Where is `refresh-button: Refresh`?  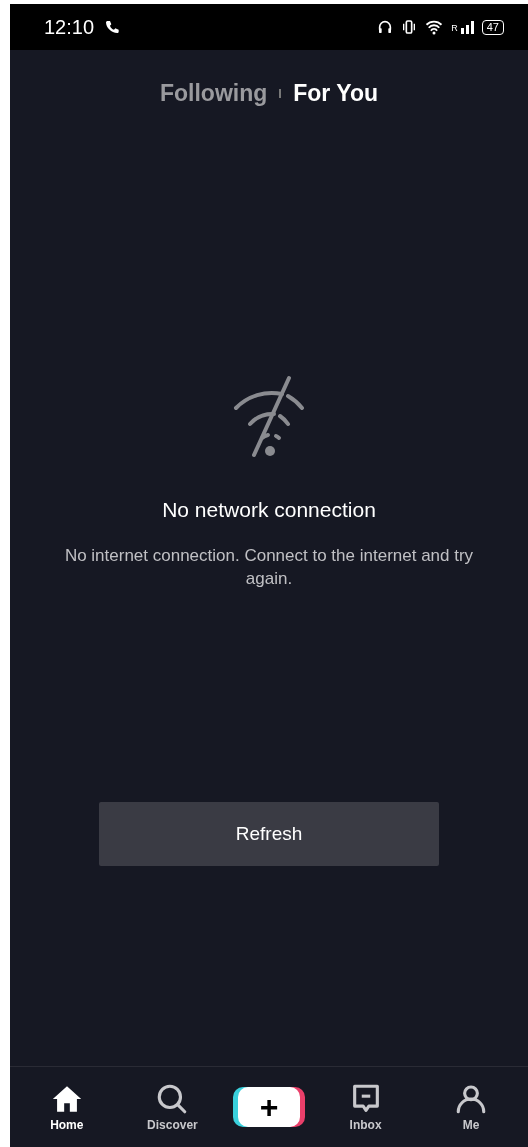
refresh-button: Refresh is located at coordinates (269, 834).